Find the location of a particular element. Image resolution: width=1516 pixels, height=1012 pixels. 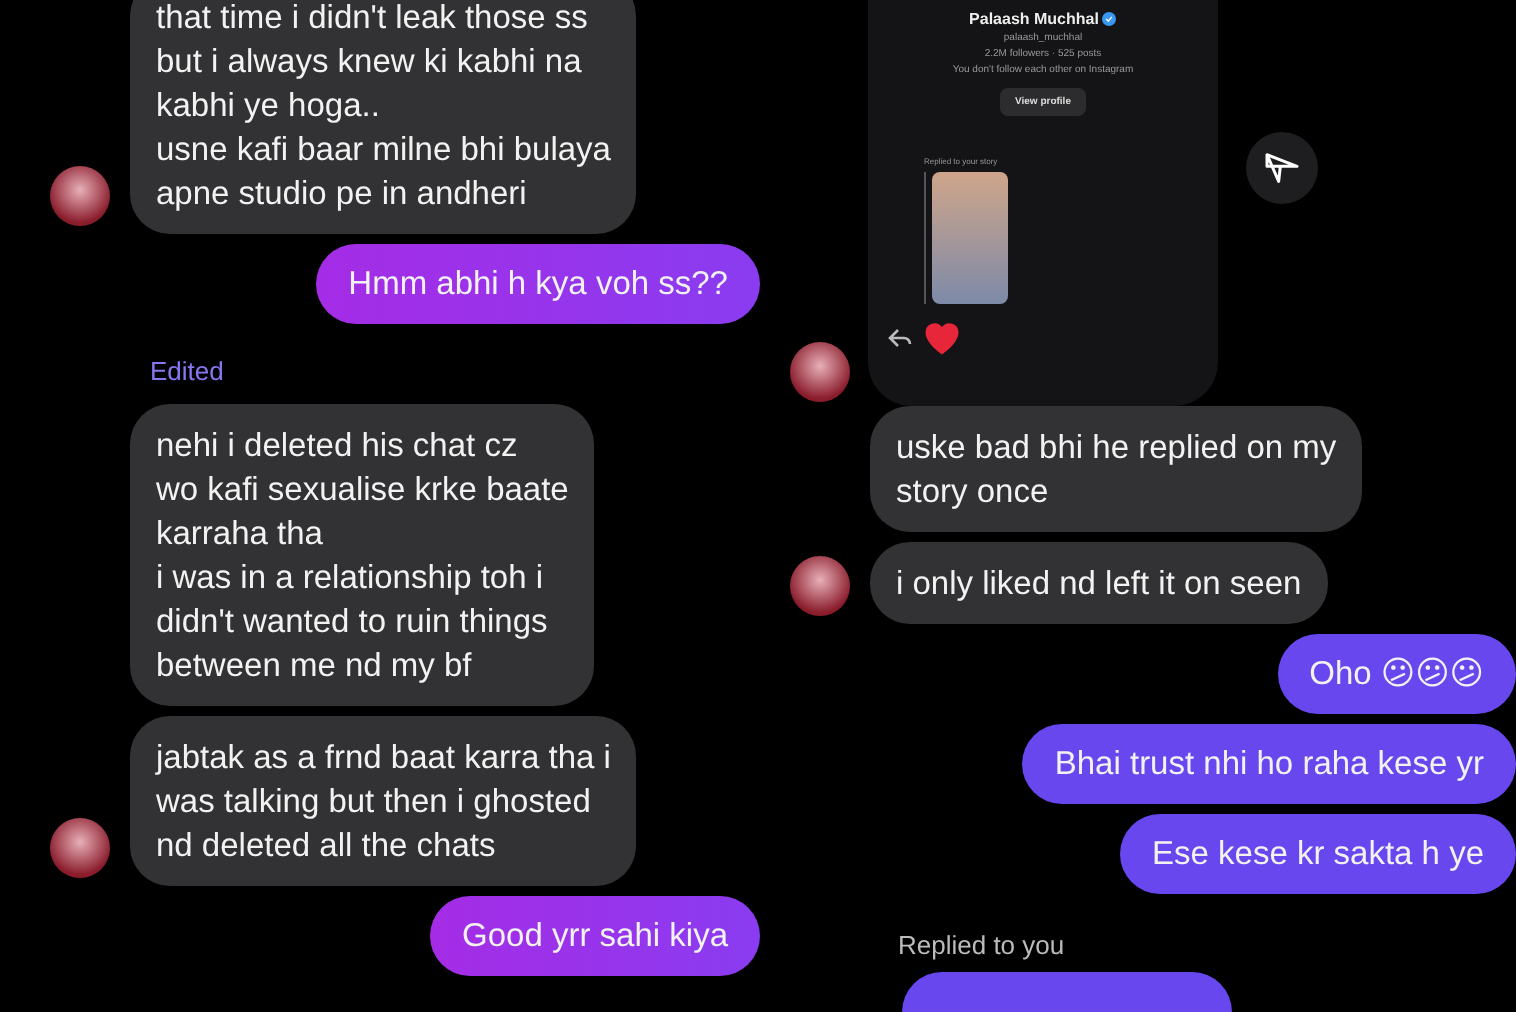

message-note: Replied to you is located at coordinates (982, 945).